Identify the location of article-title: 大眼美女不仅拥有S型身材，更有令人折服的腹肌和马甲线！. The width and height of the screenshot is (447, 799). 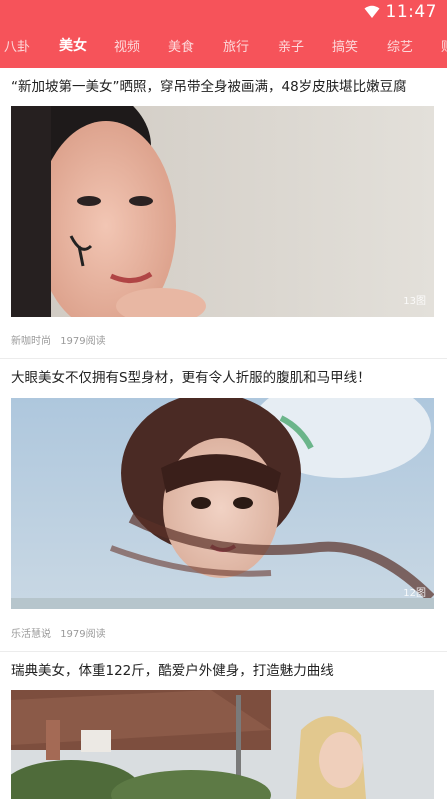
(191, 378).